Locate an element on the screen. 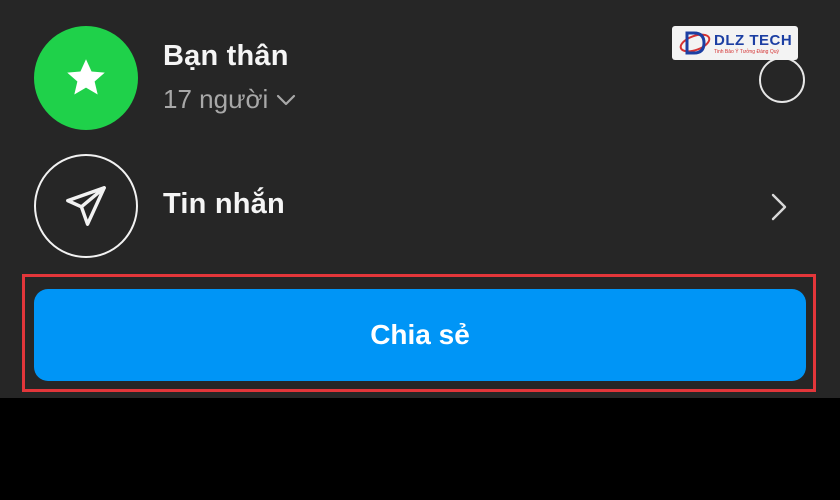  watermark-text: DLZ TECH is located at coordinates (753, 40).